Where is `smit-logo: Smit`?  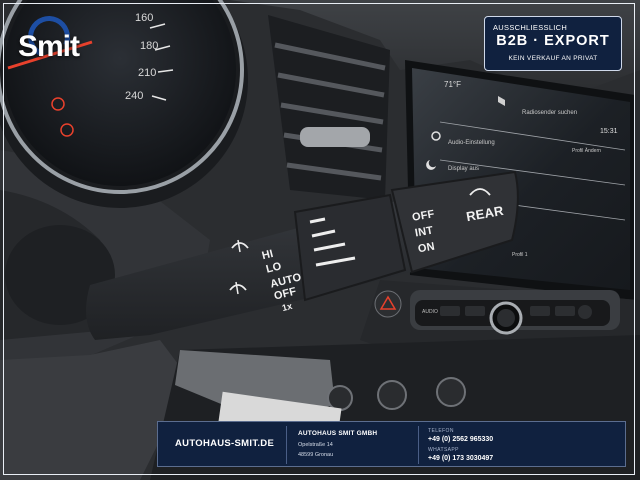
smit-logo: Smit is located at coordinates (62, 38).